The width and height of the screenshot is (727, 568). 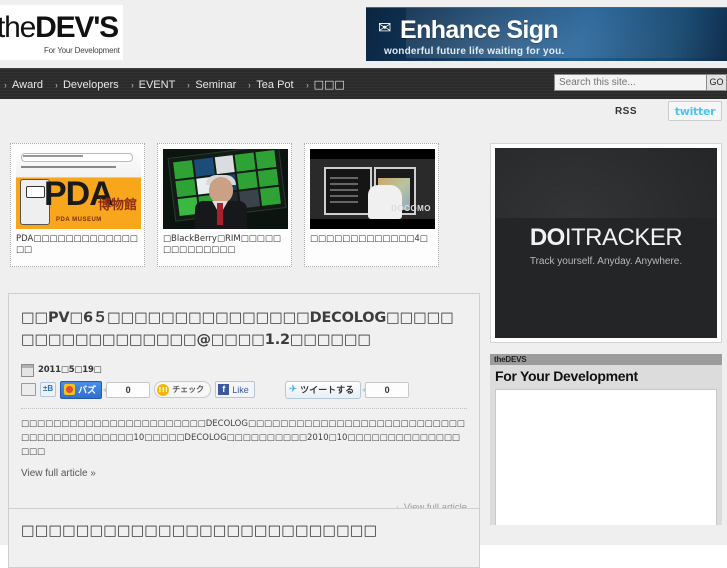 I want to click on logo-devs: DEV'S, so click(x=77, y=27).